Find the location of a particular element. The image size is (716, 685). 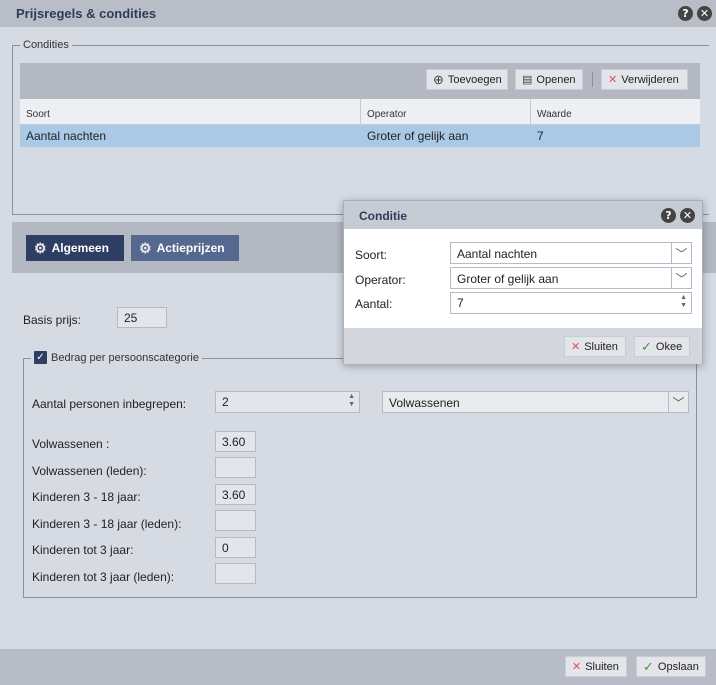

add-condition-label: Toevoegen is located at coordinates (474, 79).